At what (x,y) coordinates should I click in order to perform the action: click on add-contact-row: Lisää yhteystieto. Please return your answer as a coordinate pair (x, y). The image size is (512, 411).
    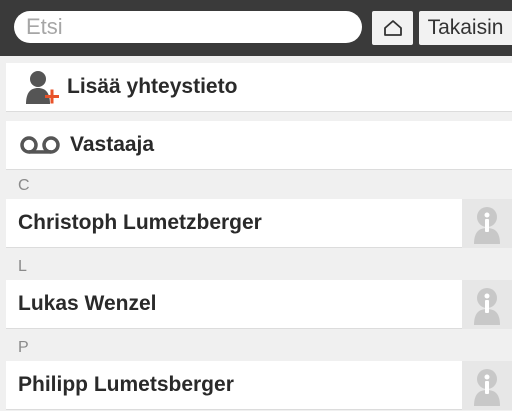
    Looking at the image, I should click on (259, 87).